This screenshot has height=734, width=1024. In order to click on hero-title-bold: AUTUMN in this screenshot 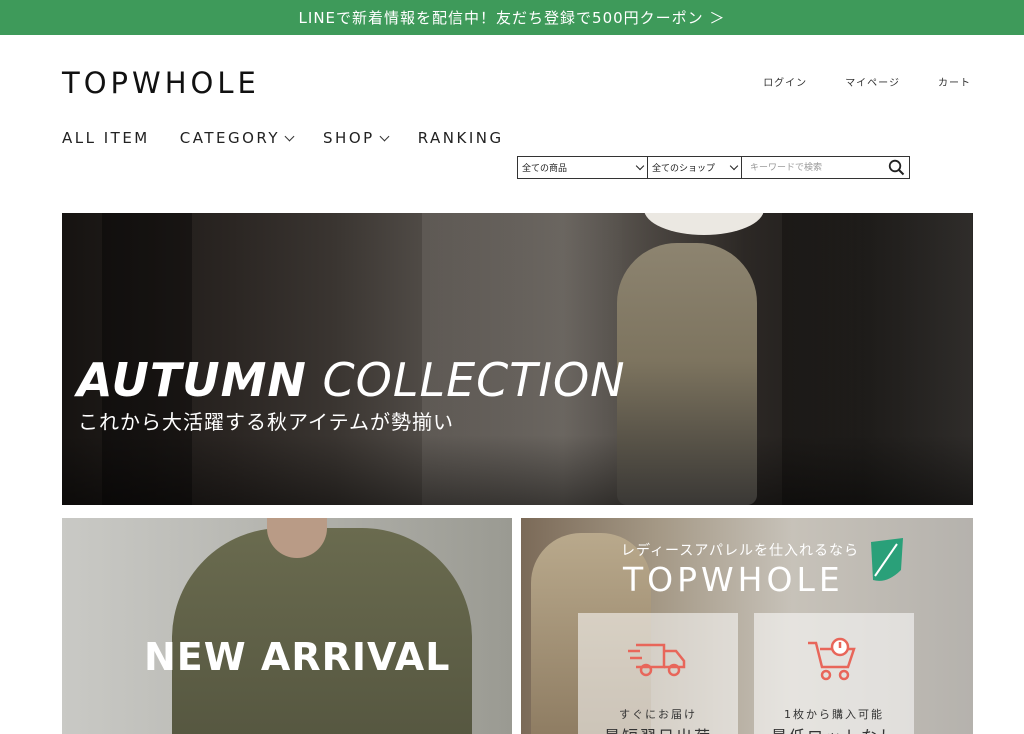, I will do `click(192, 380)`.